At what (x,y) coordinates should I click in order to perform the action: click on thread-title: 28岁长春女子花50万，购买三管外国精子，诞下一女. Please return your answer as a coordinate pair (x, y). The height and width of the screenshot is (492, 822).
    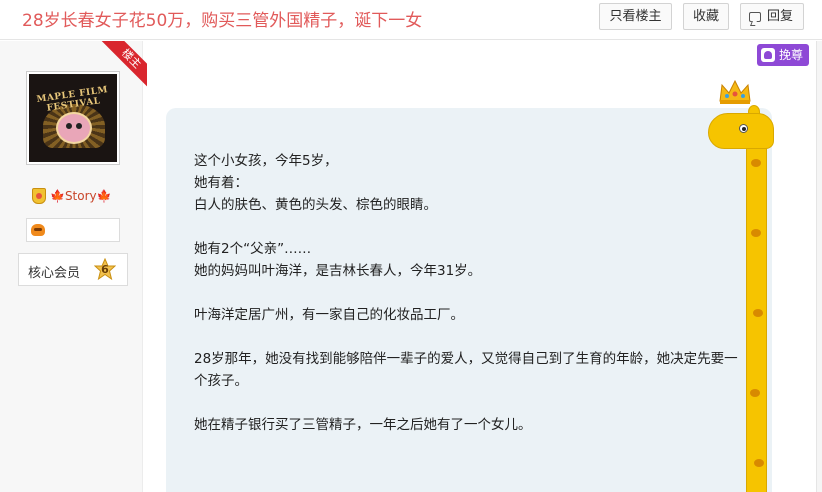
    Looking at the image, I should click on (222, 21).